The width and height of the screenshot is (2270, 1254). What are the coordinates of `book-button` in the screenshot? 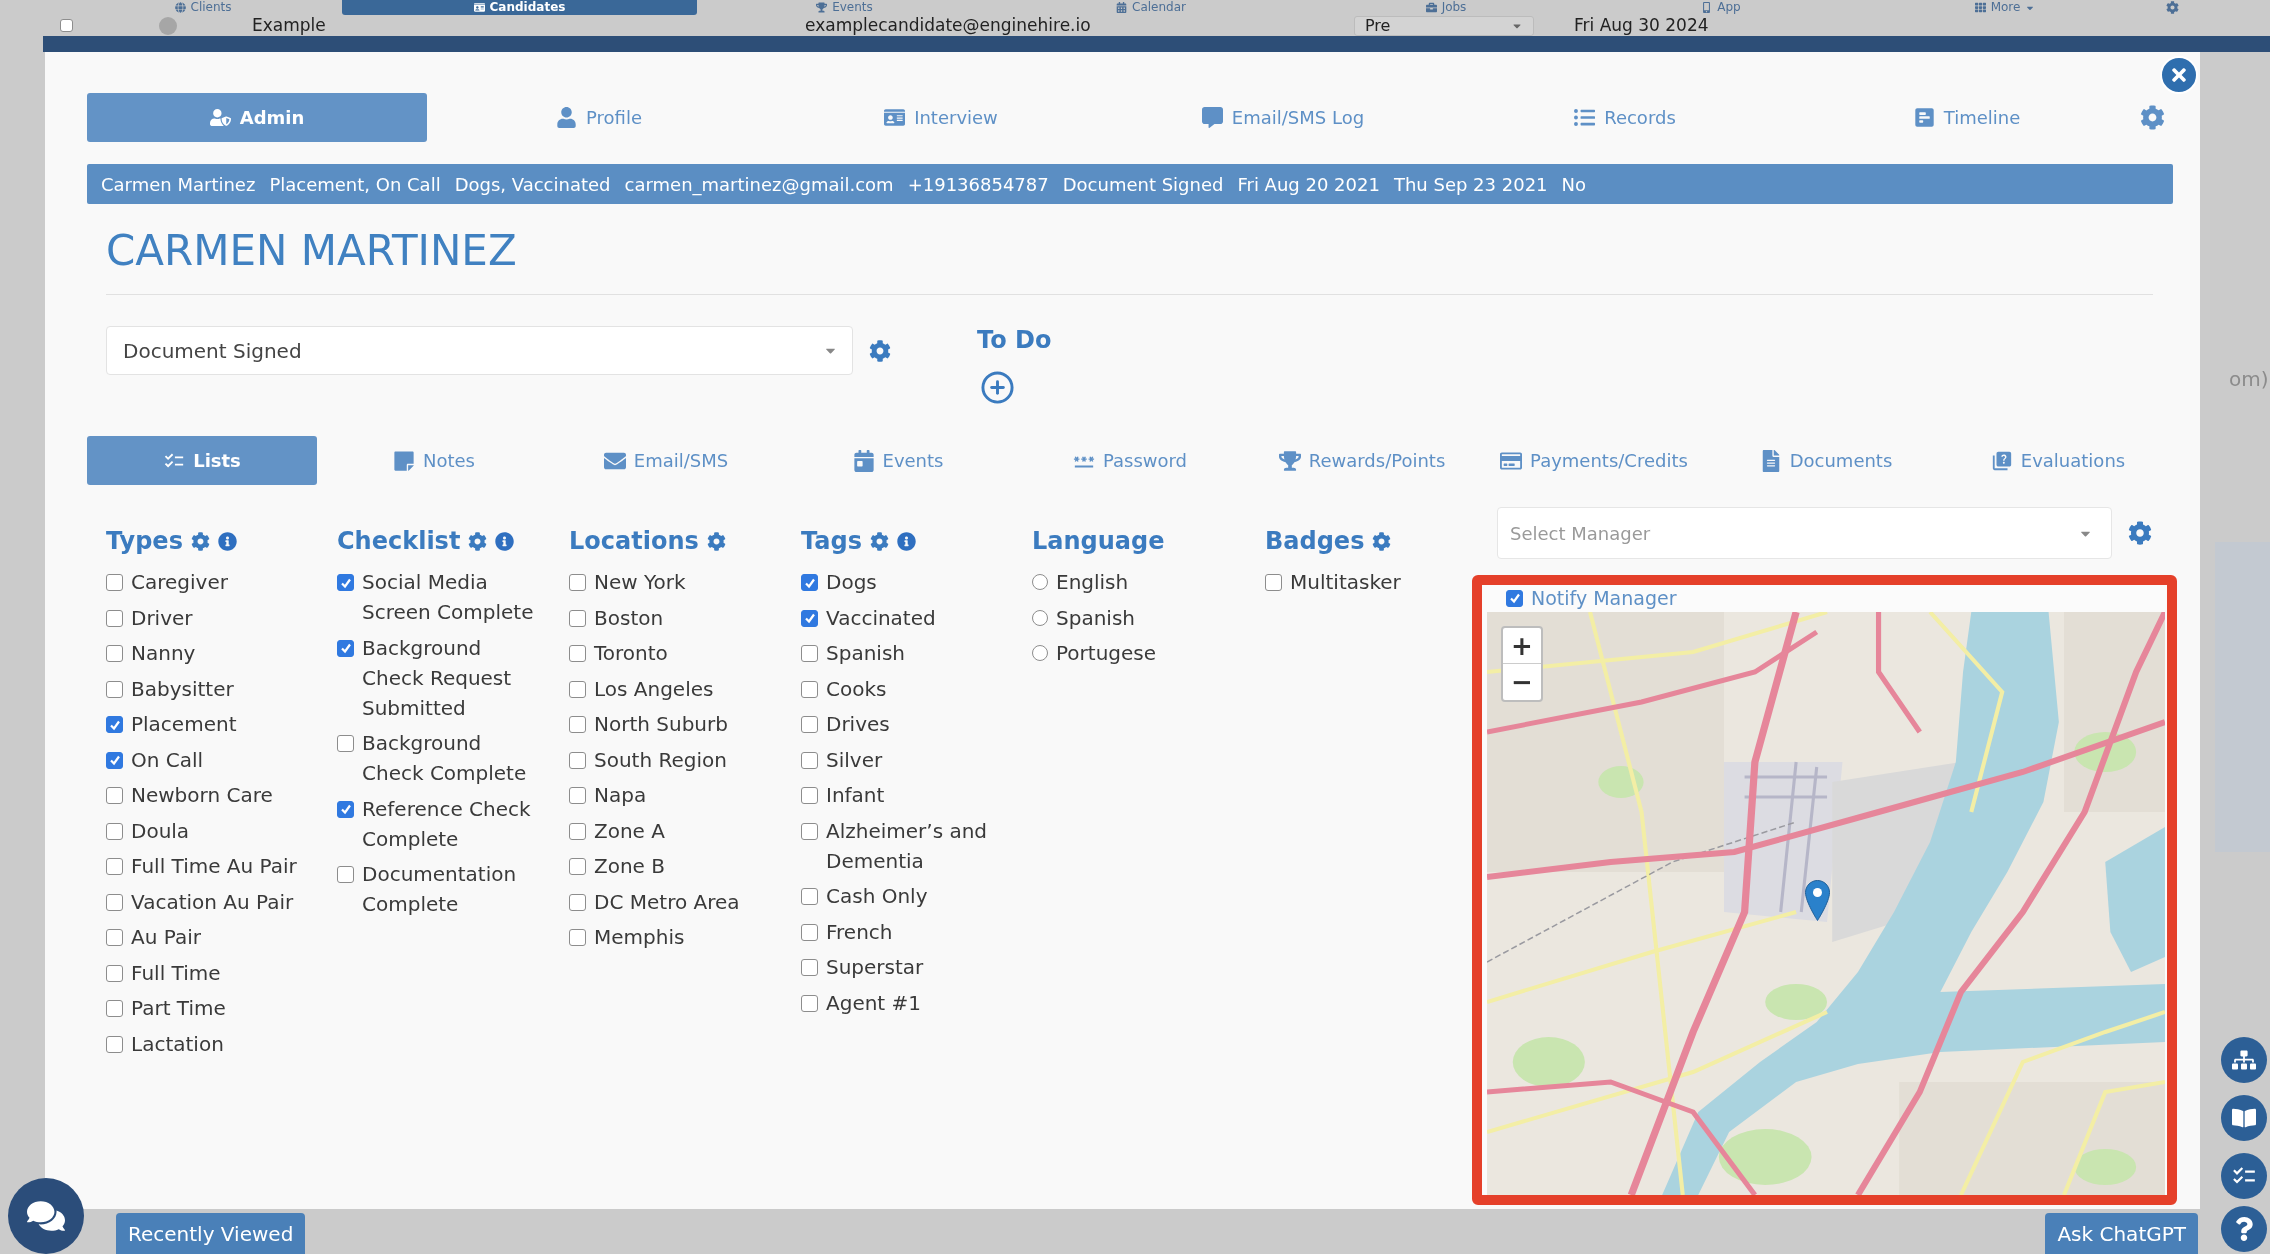 It's located at (2244, 1118).